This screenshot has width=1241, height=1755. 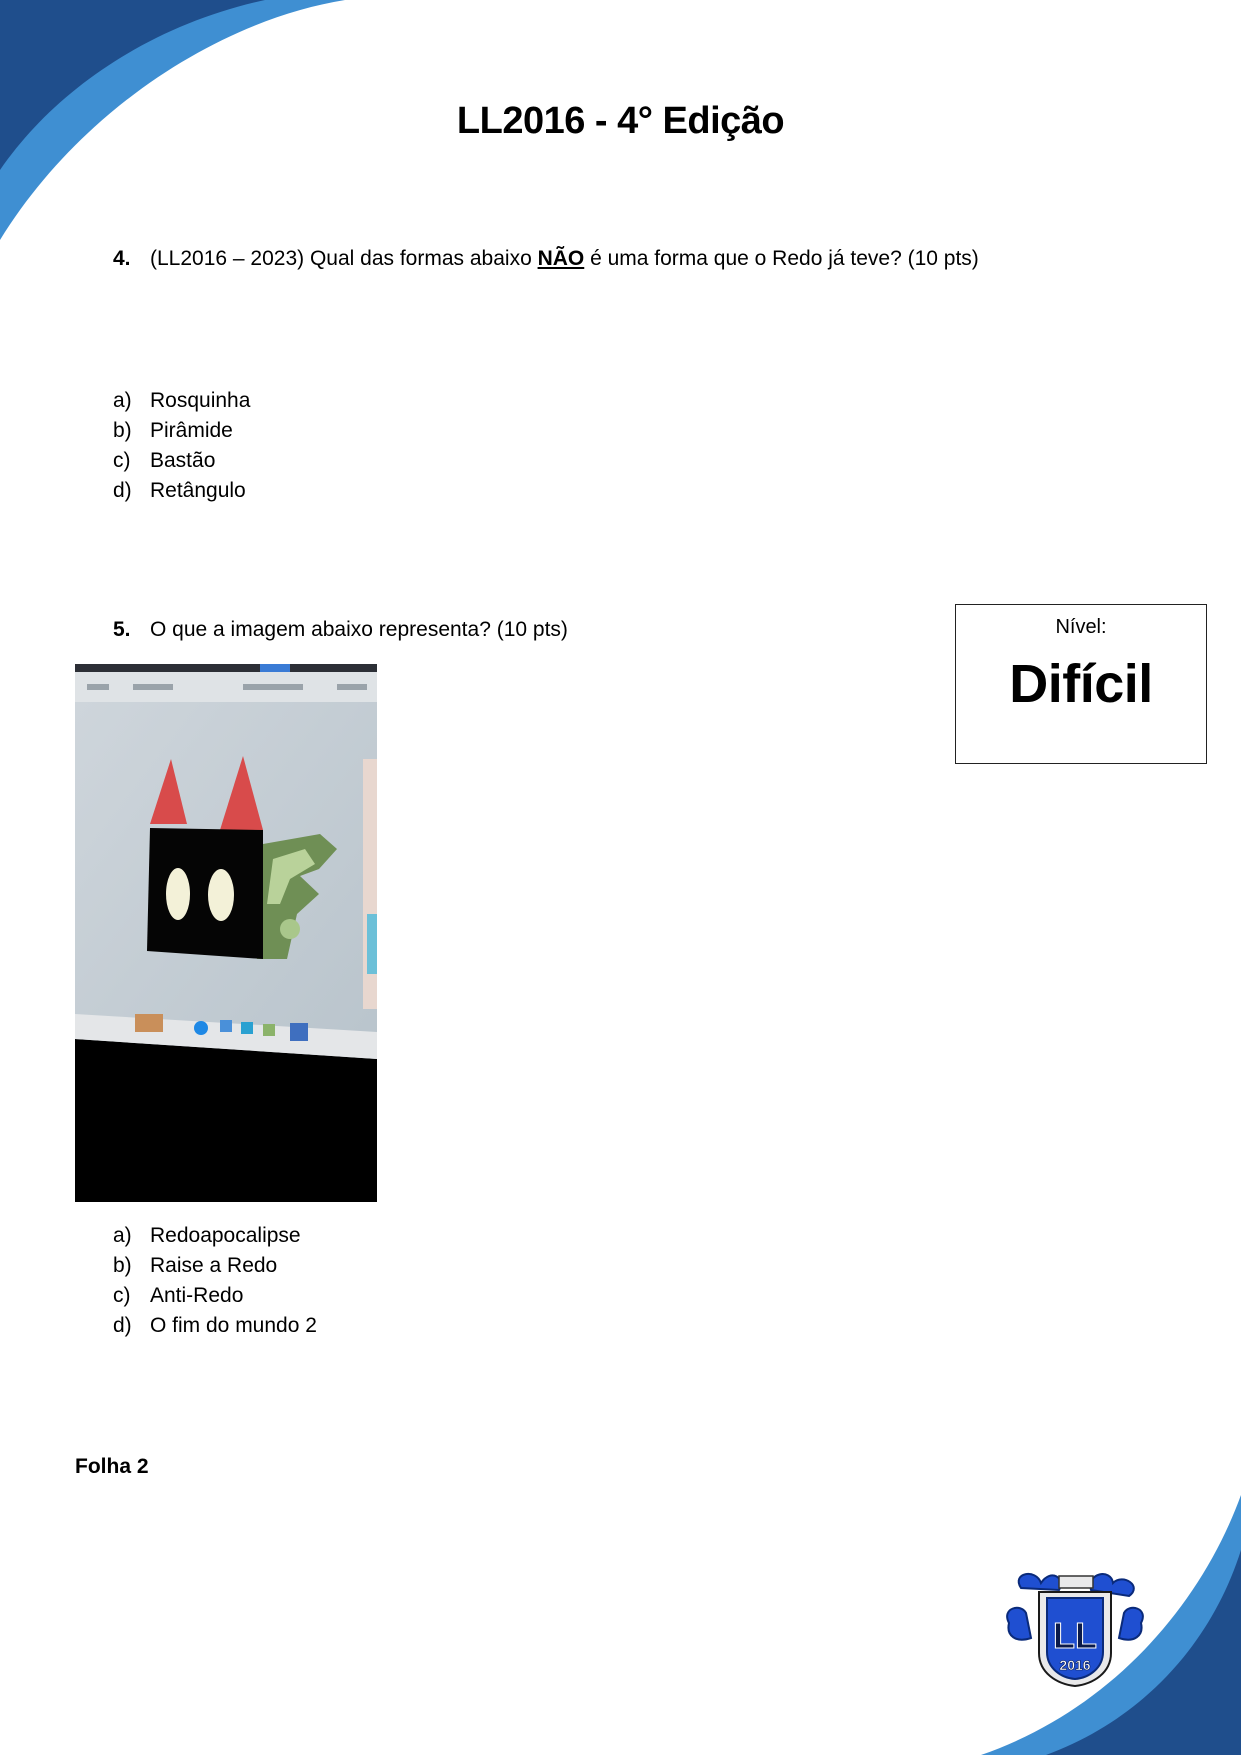 I want to click on option-d: d) O fim do mundo 2, so click(x=215, y=1326).